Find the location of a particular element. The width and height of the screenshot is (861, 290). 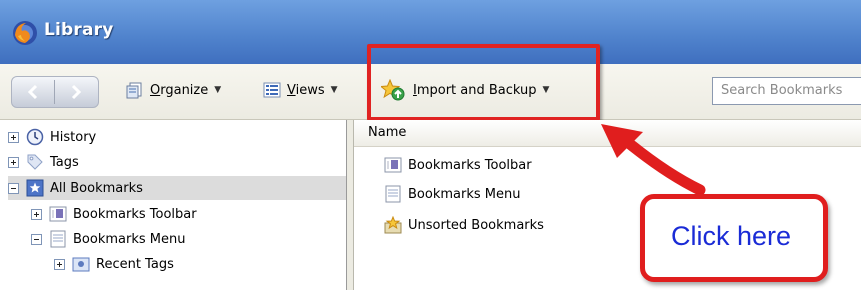

star-folder-icon is located at coordinates (35, 188).